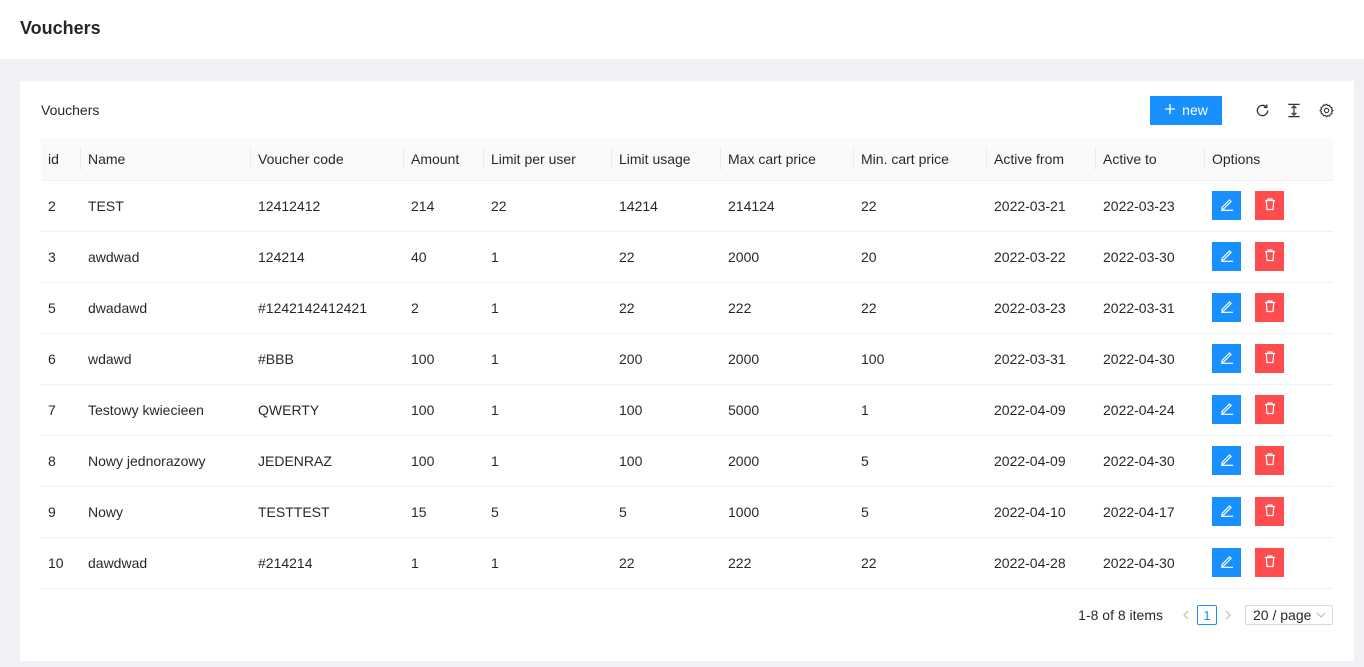 This screenshot has height=667, width=1364. What do you see at coordinates (1149, 257) in the screenshot?
I see `cell-active-to: 2022-03-30` at bounding box center [1149, 257].